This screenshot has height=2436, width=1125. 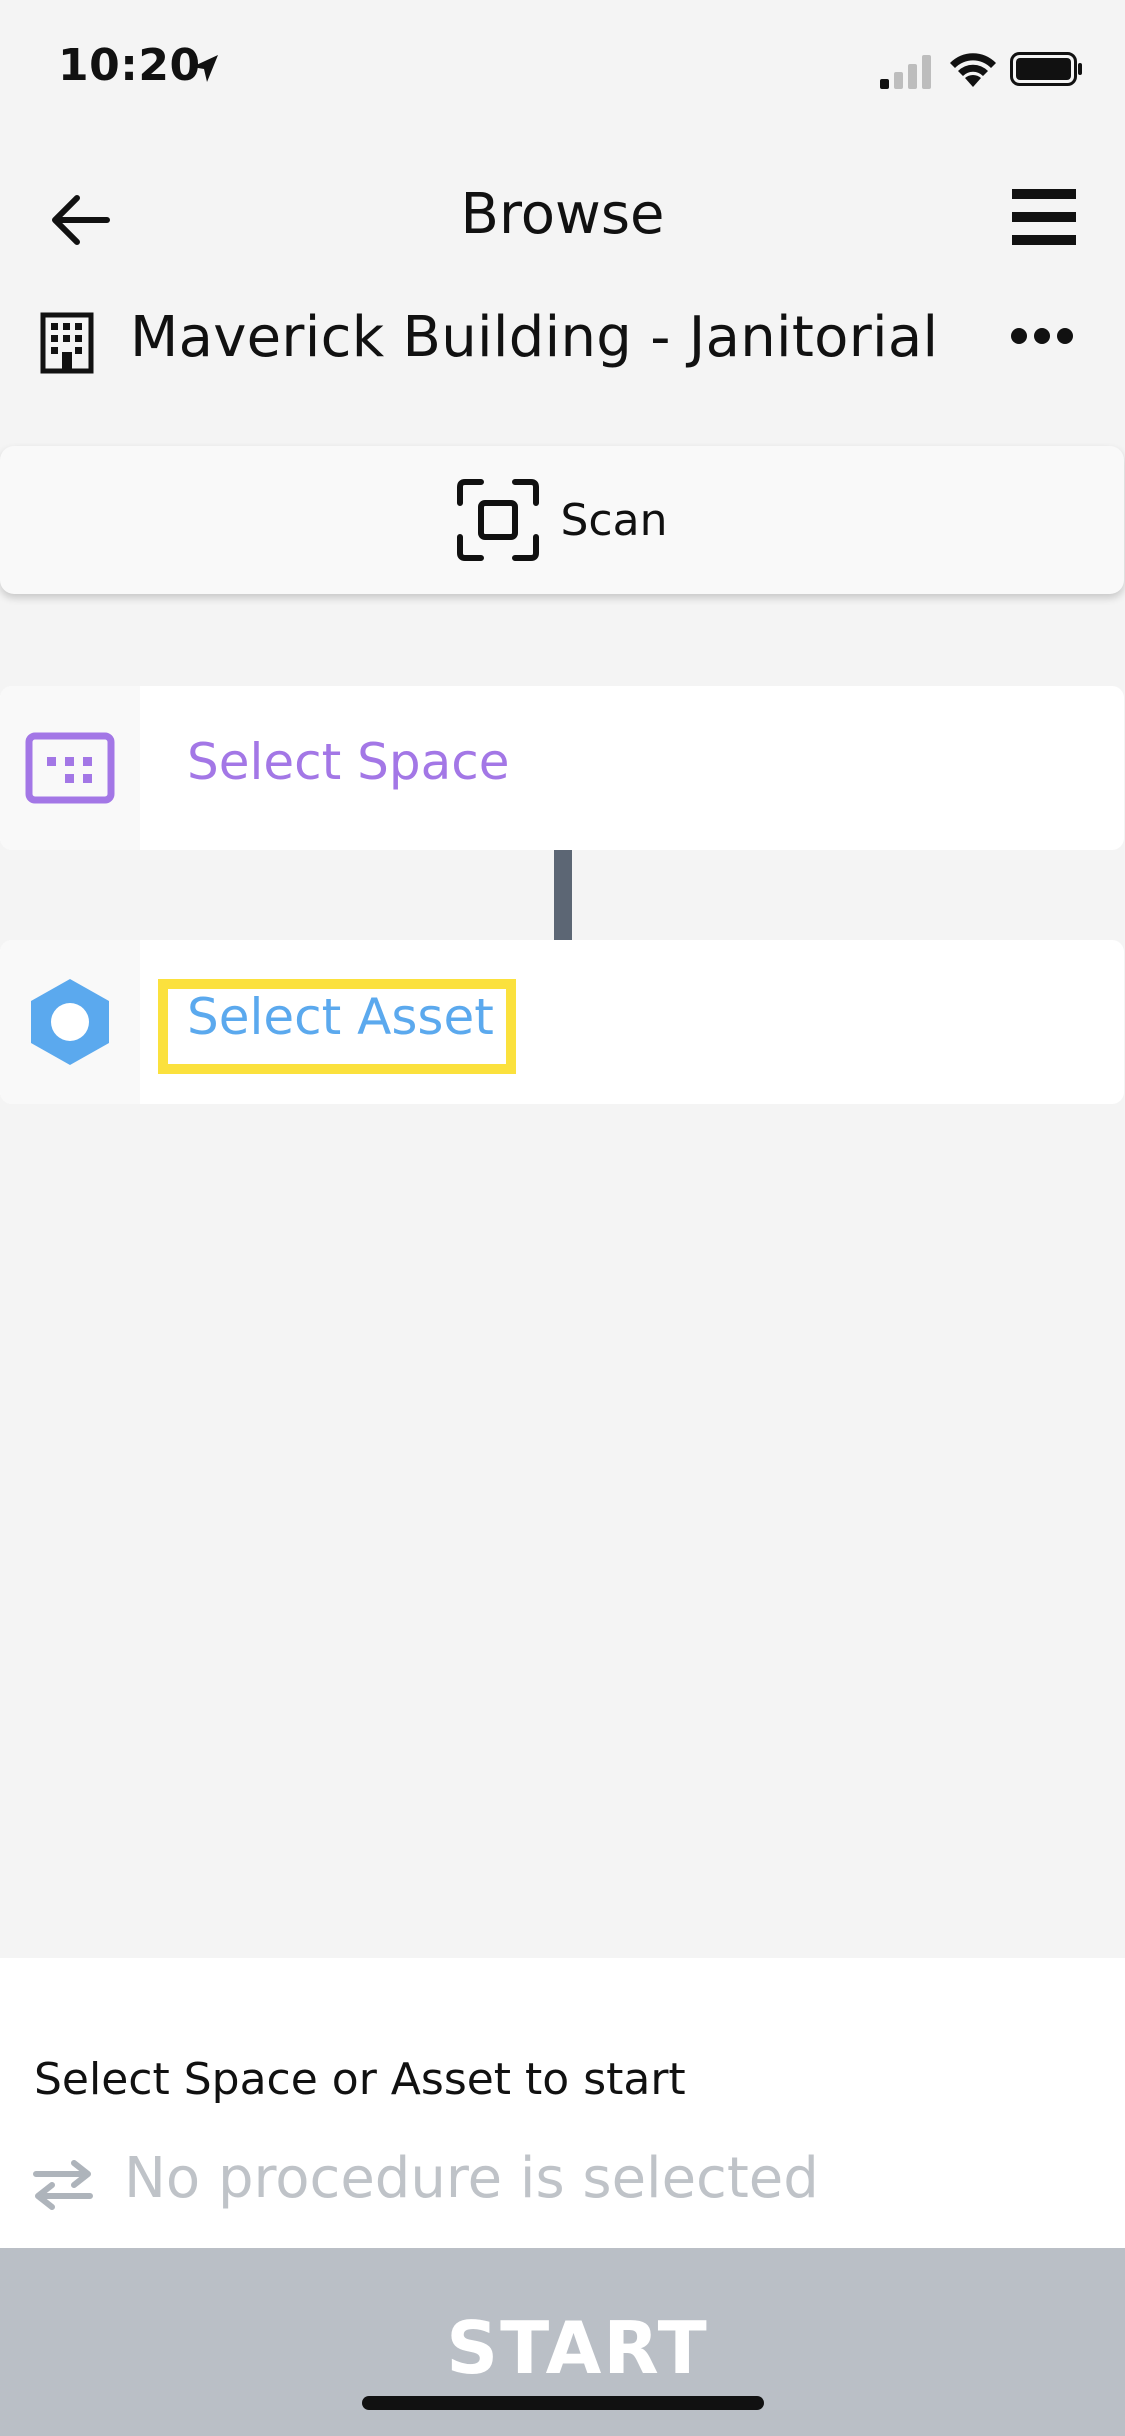 What do you see at coordinates (577, 2348) in the screenshot?
I see `start-label: START` at bounding box center [577, 2348].